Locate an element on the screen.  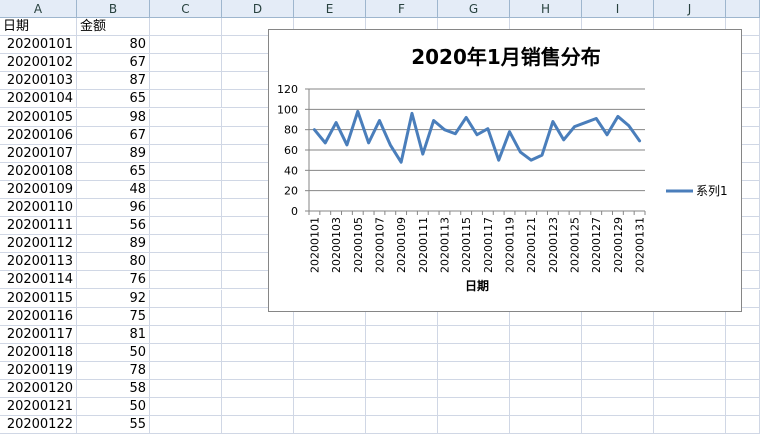
date-cell: 20200118 is located at coordinates (38, 352).